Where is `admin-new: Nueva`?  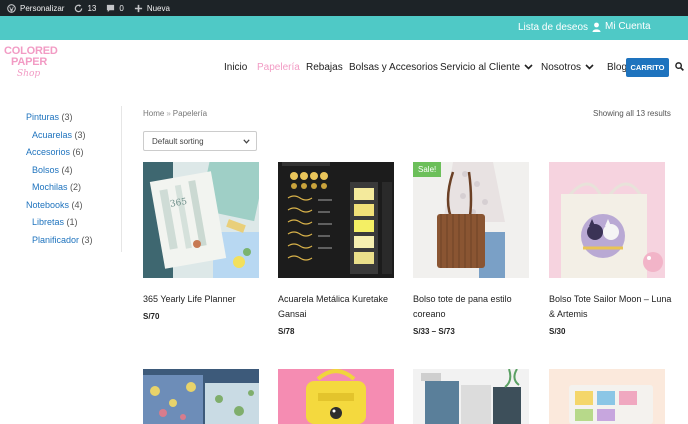 admin-new: Nueva is located at coordinates (152, 8).